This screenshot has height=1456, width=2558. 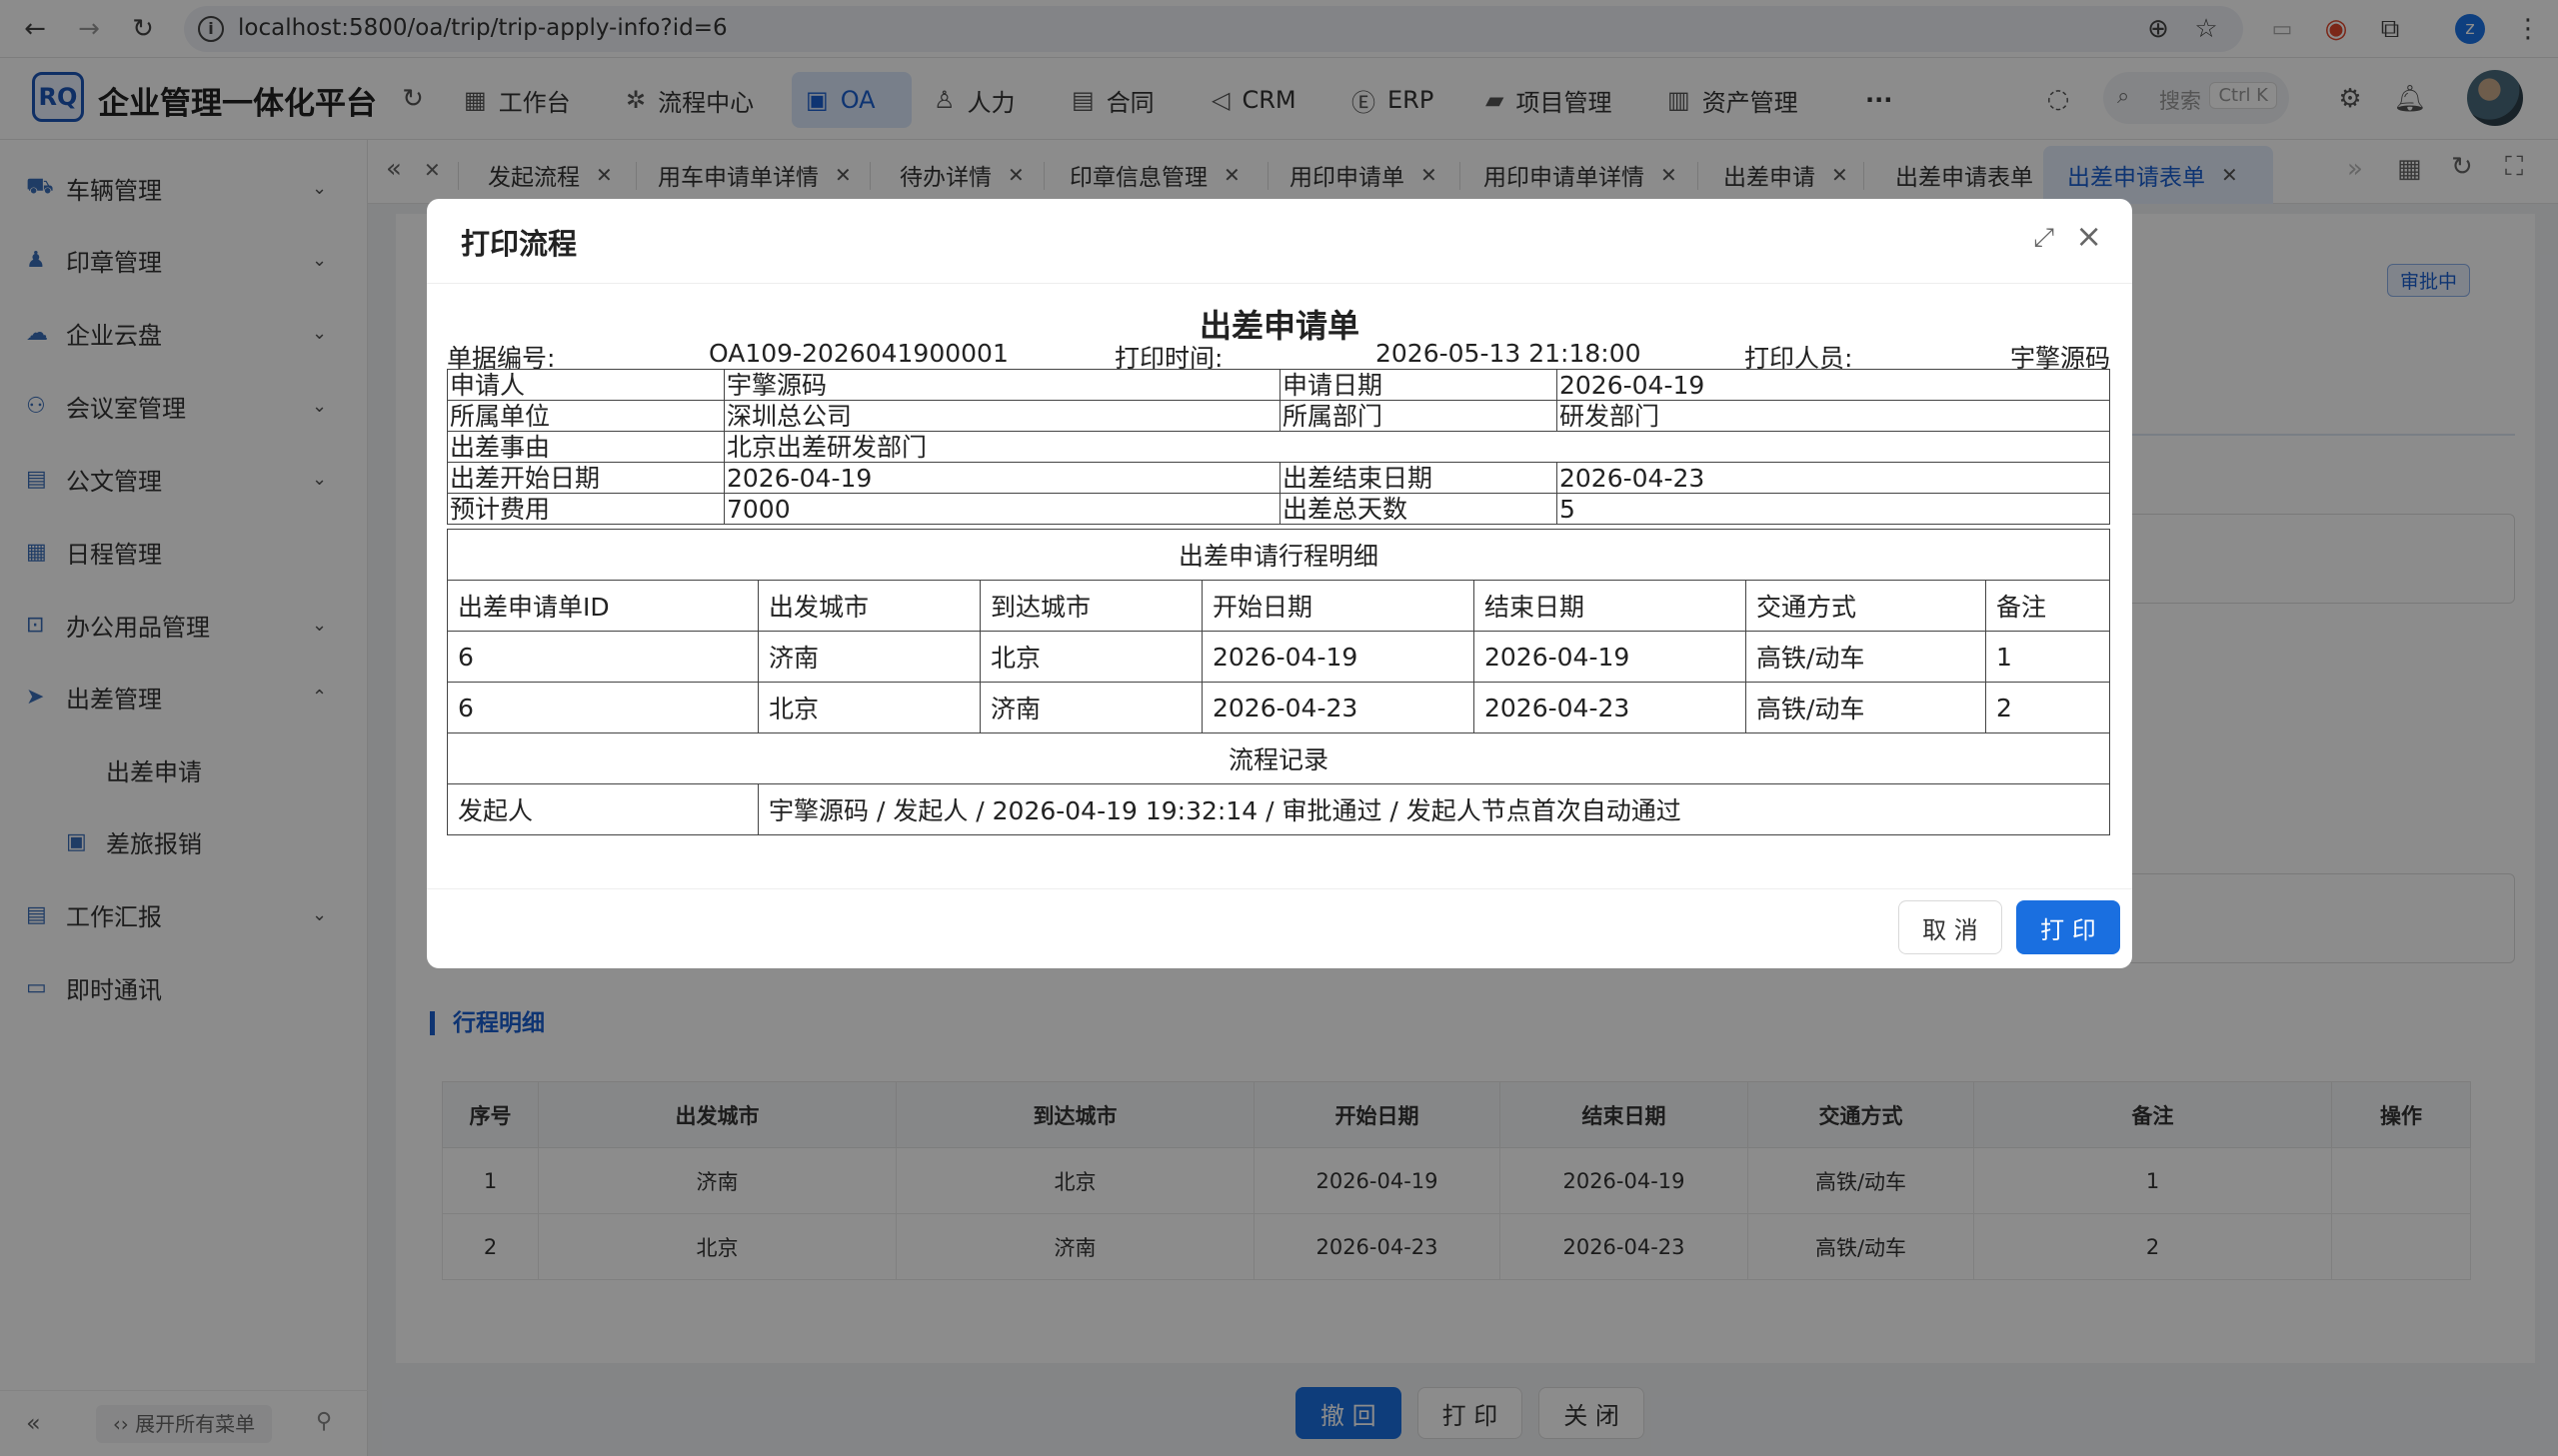 What do you see at coordinates (1833, 478) in the screenshot?
I see `field-value: 2026-04-23` at bounding box center [1833, 478].